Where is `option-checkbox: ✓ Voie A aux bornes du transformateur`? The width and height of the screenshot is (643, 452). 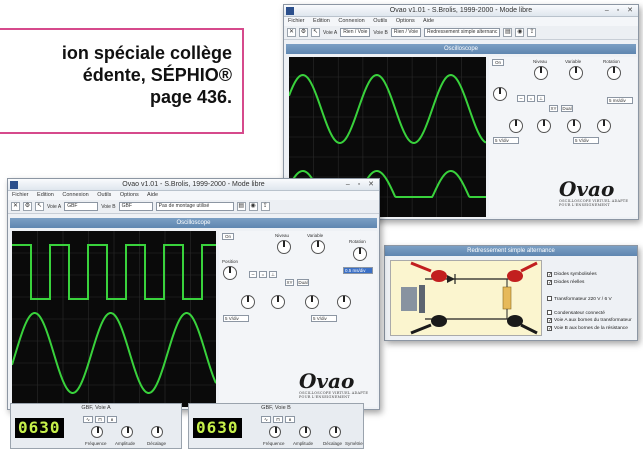 option-checkbox: ✓ Voie A aux bornes du transformateur is located at coordinates (589, 321).